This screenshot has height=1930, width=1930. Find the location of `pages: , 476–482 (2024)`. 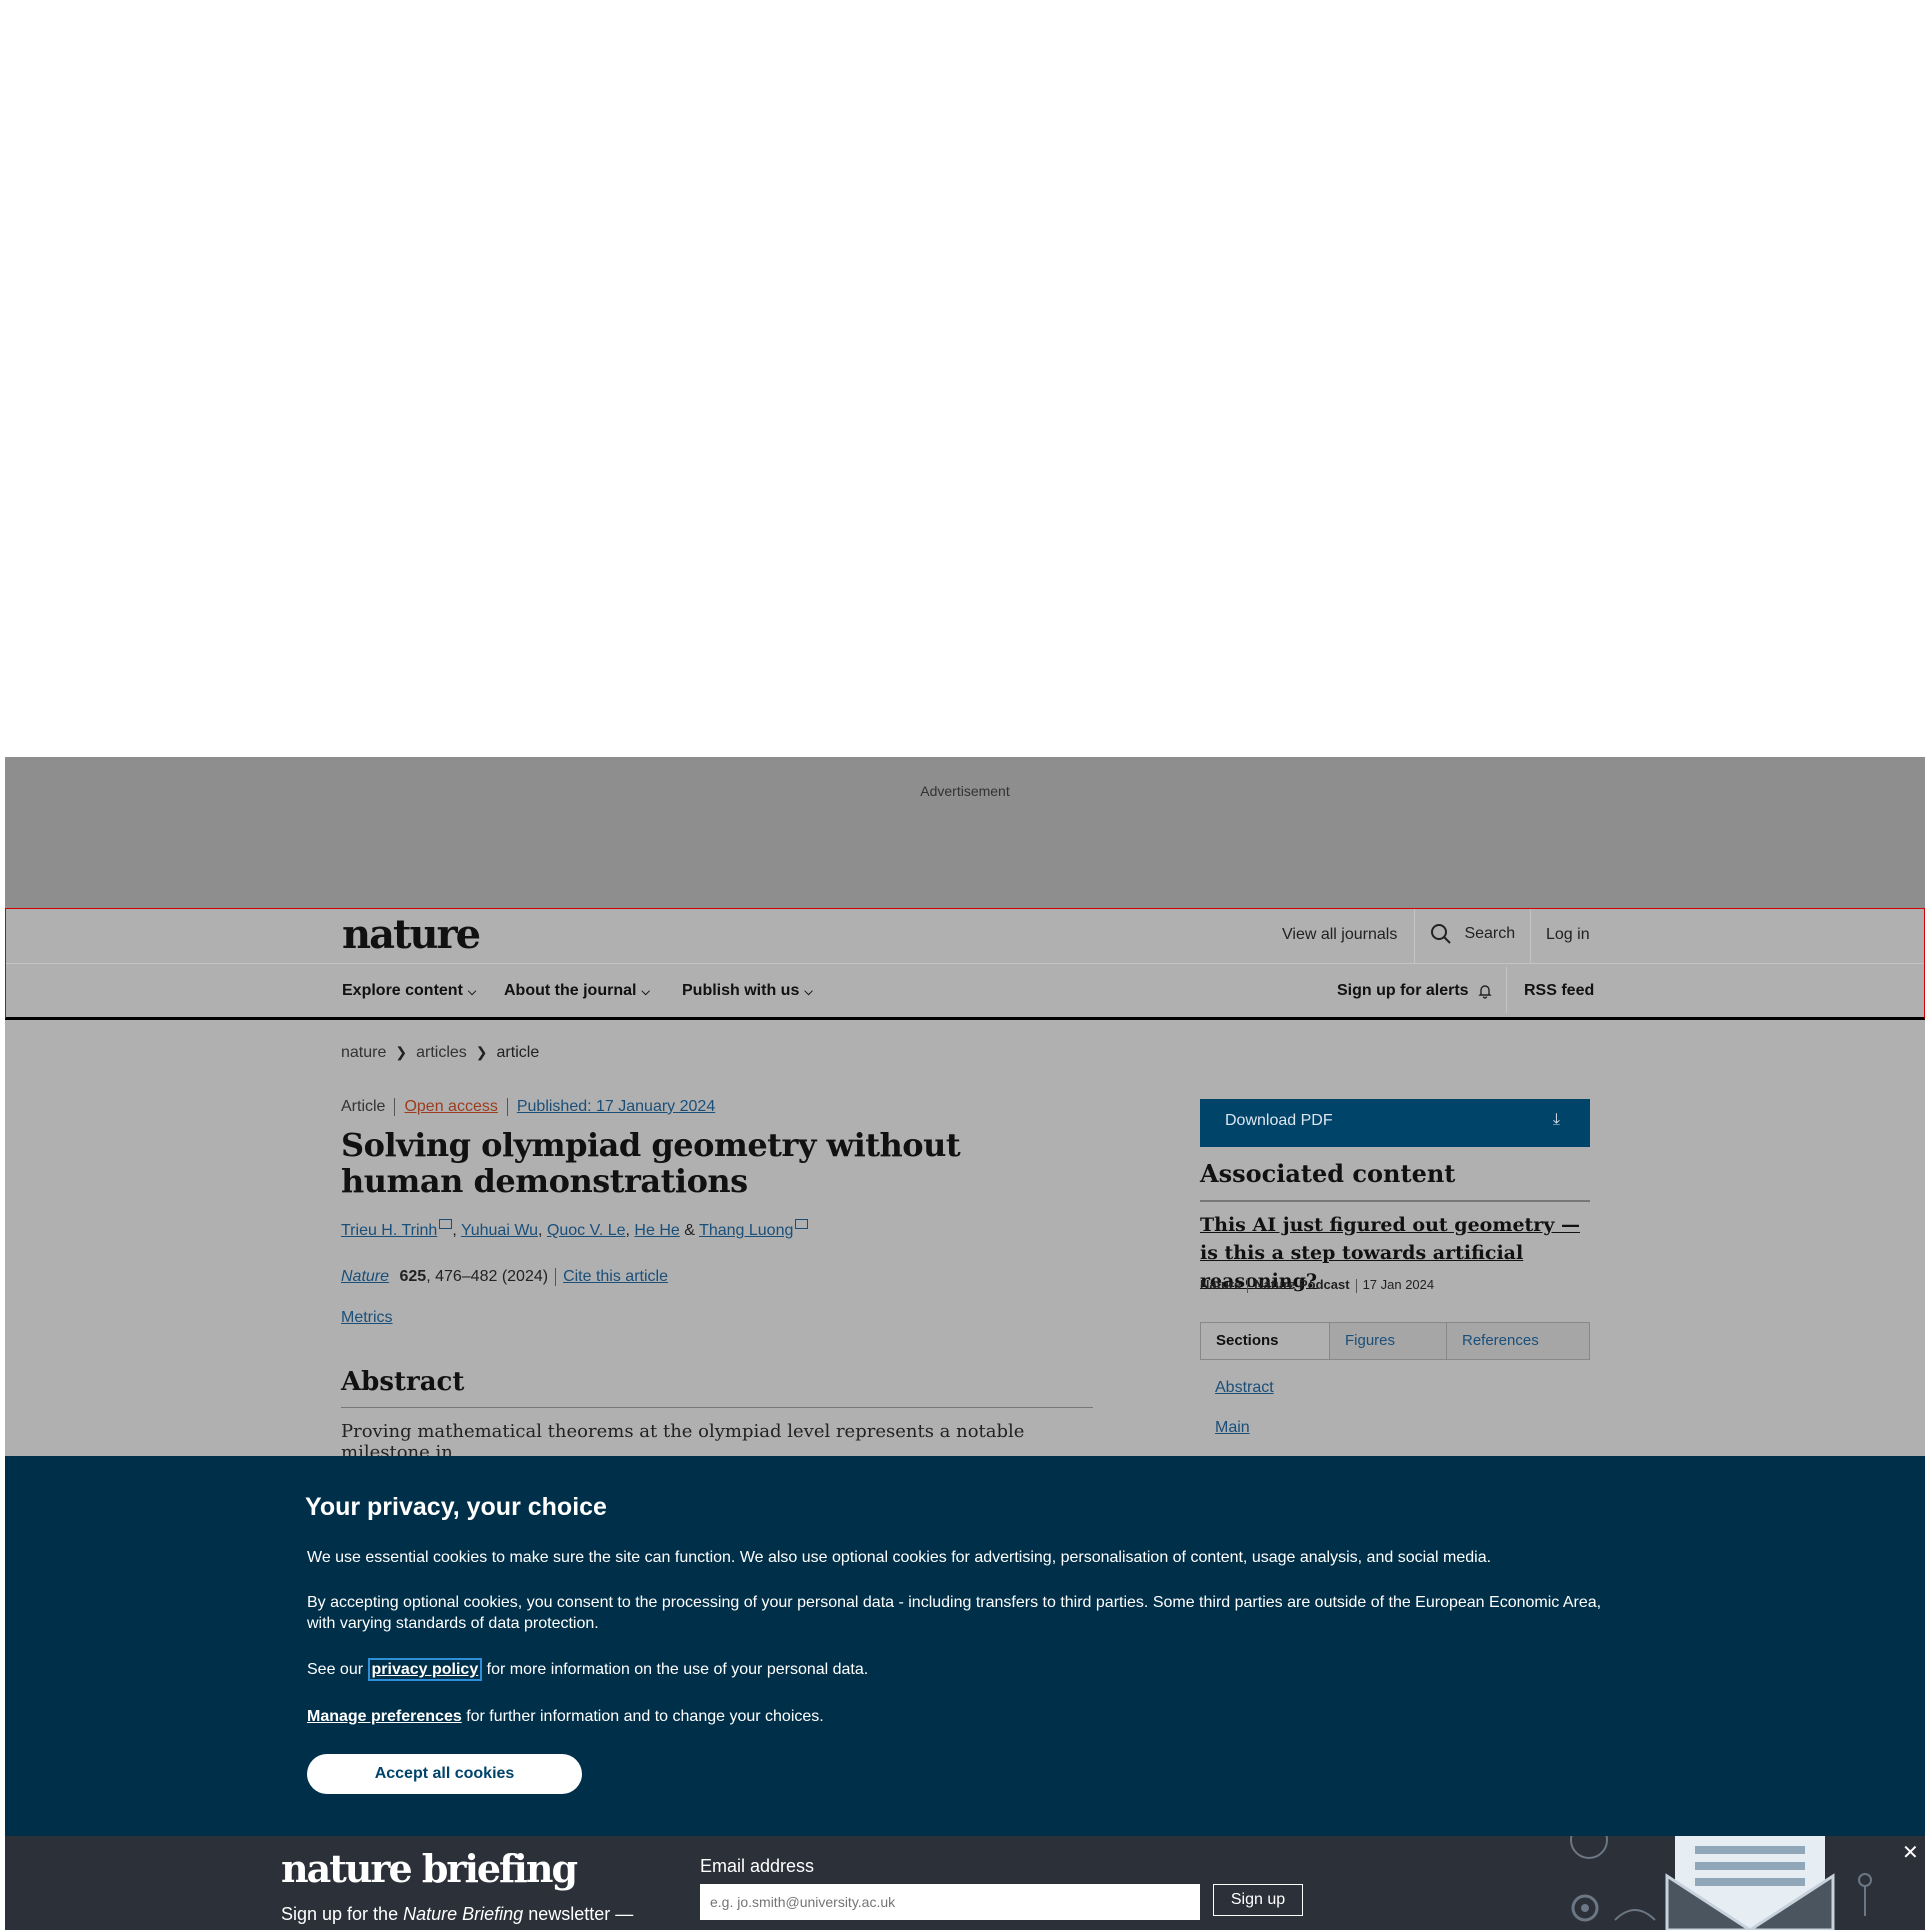

pages: , 476–482 (2024) is located at coordinates (487, 1277).